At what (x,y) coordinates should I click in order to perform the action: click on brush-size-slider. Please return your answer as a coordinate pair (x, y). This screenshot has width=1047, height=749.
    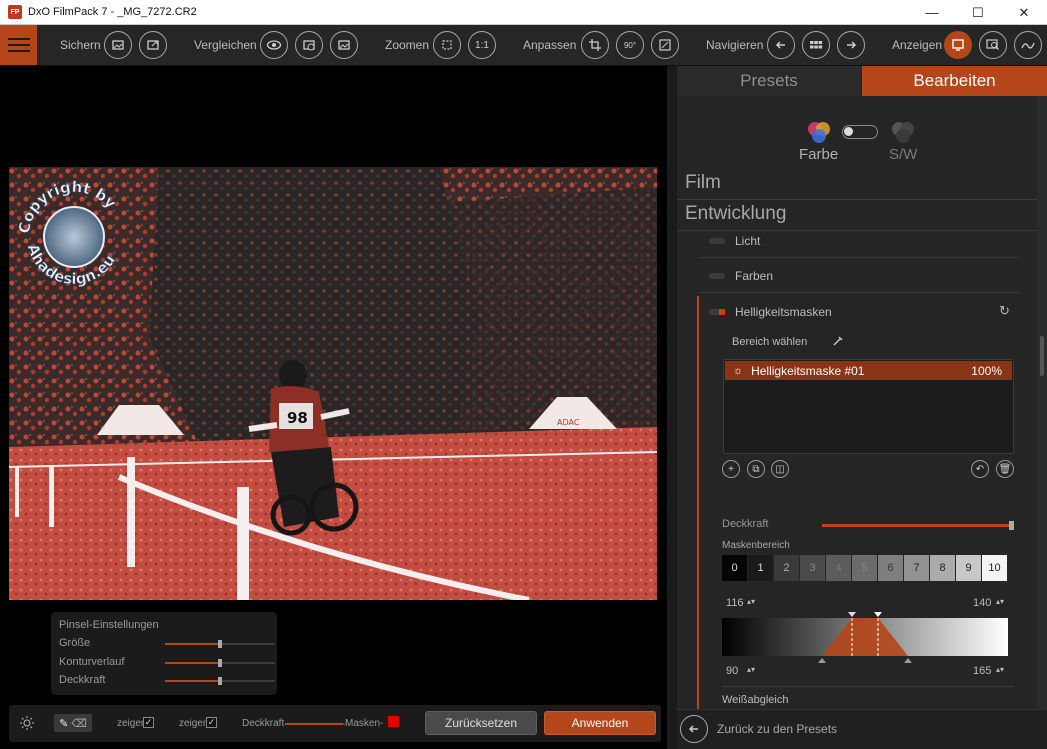
    Looking at the image, I should click on (220, 644).